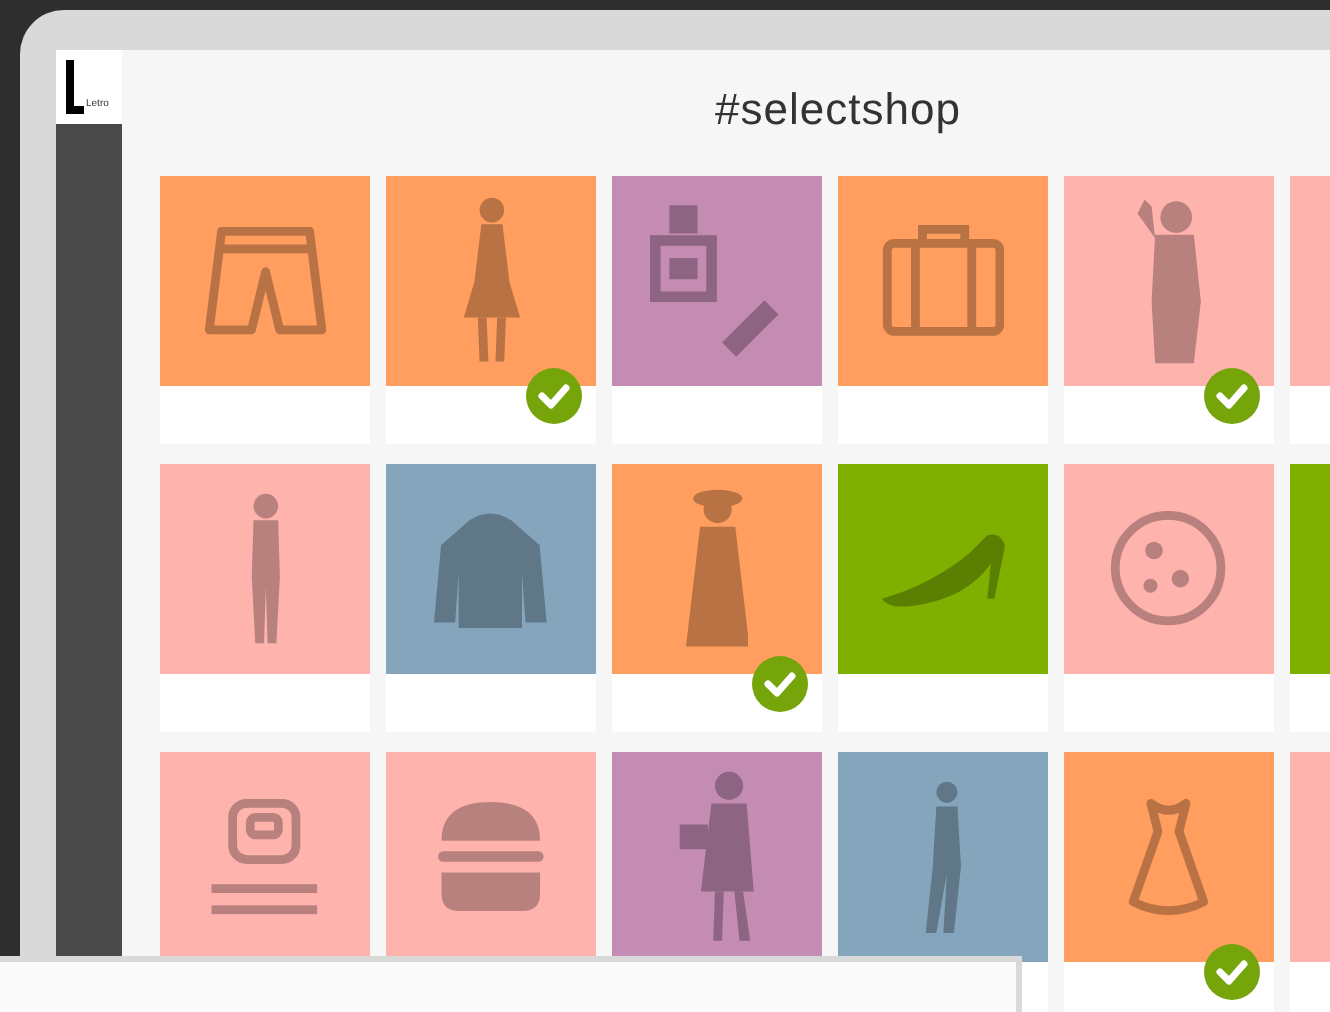 The image size is (1330, 1012). I want to click on high-heel-icon, so click(943, 569).